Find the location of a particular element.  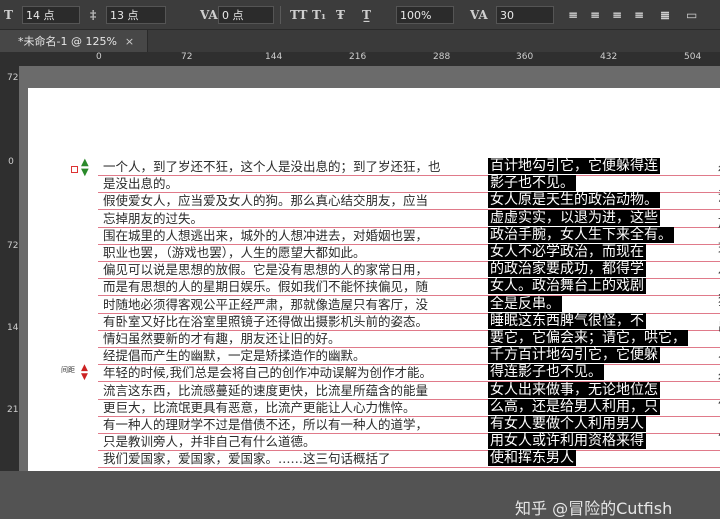

selected-text: 使和挥东男人 is located at coordinates (532, 458).